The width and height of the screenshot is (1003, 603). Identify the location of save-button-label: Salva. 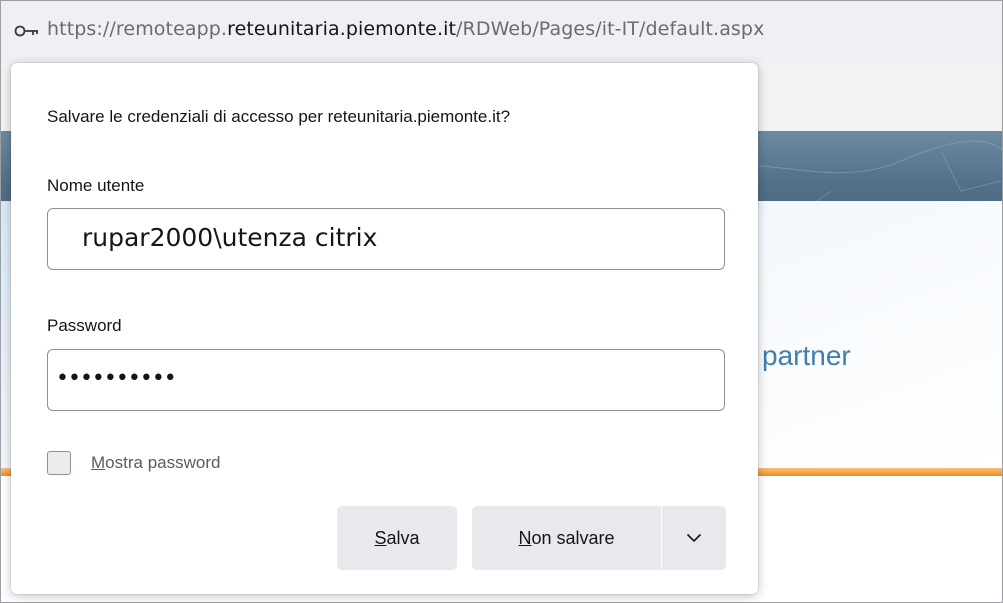
(397, 537).